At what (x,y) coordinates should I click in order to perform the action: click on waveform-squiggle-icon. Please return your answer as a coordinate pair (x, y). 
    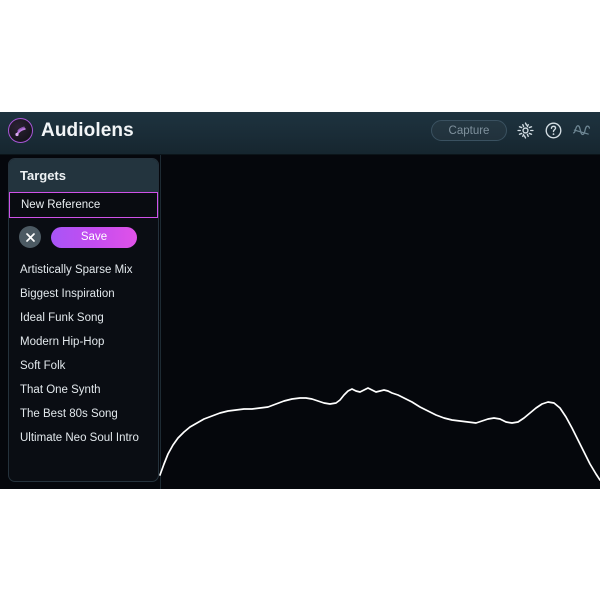
    Looking at the image, I should click on (581, 130).